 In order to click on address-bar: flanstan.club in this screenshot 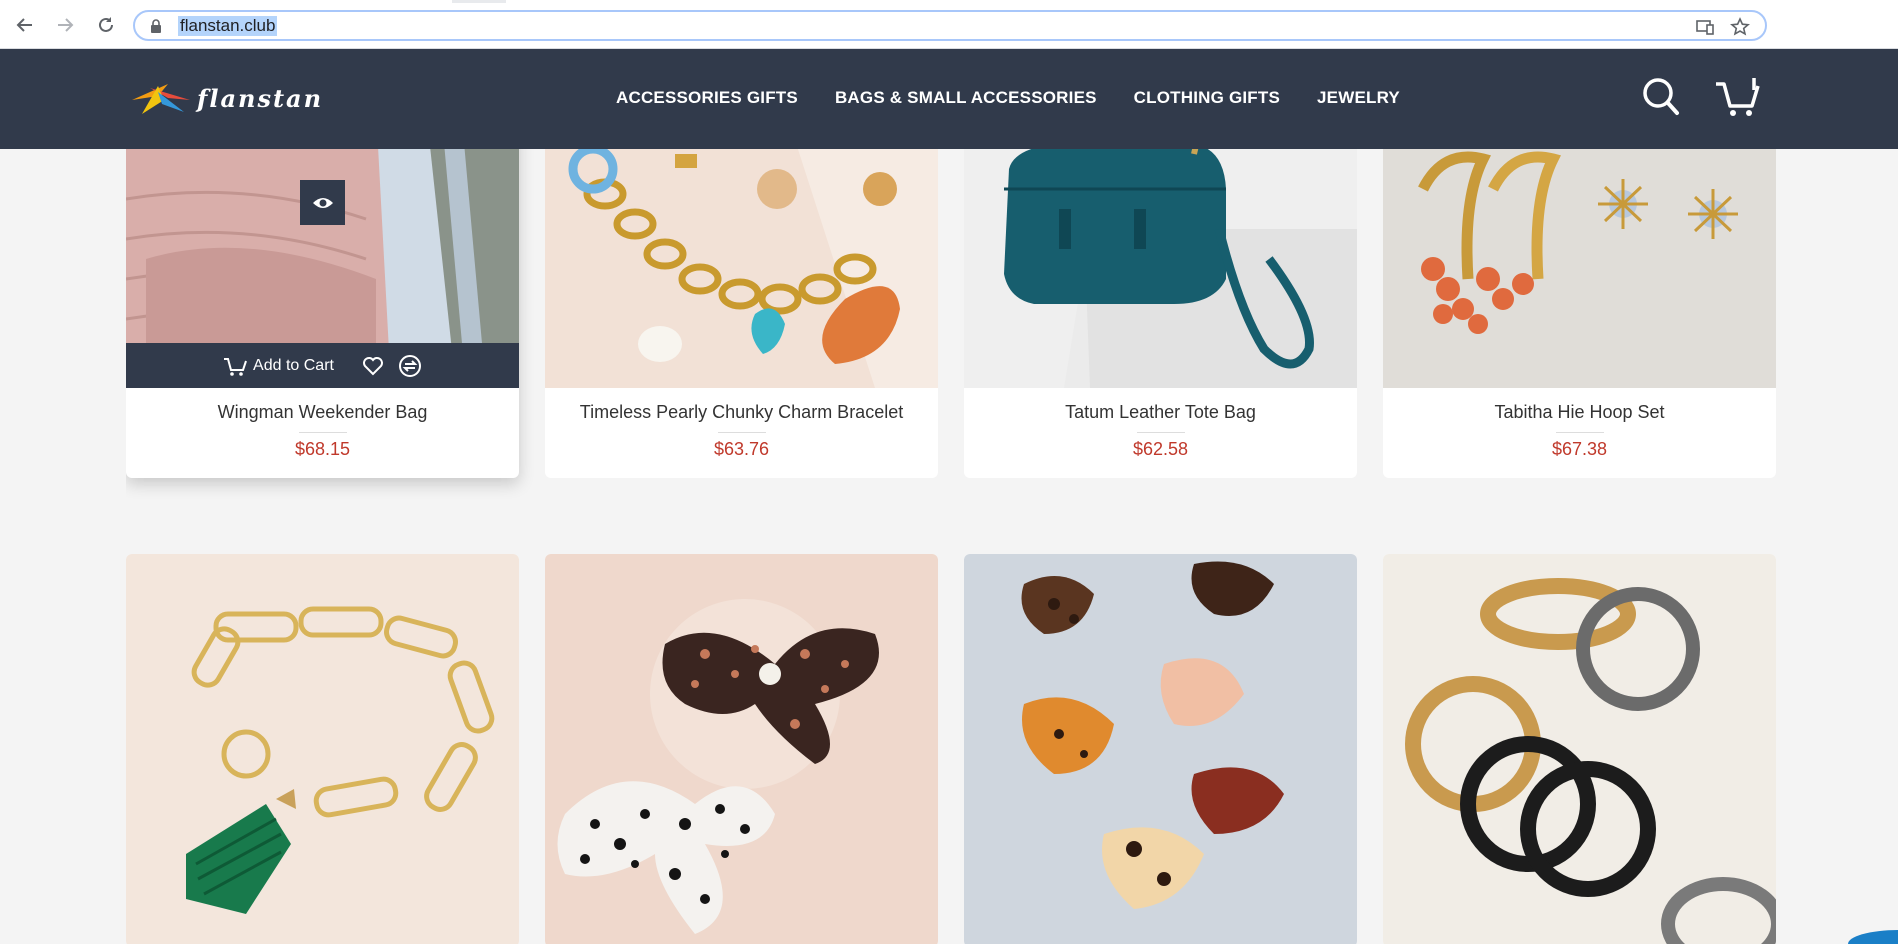, I will do `click(950, 25)`.